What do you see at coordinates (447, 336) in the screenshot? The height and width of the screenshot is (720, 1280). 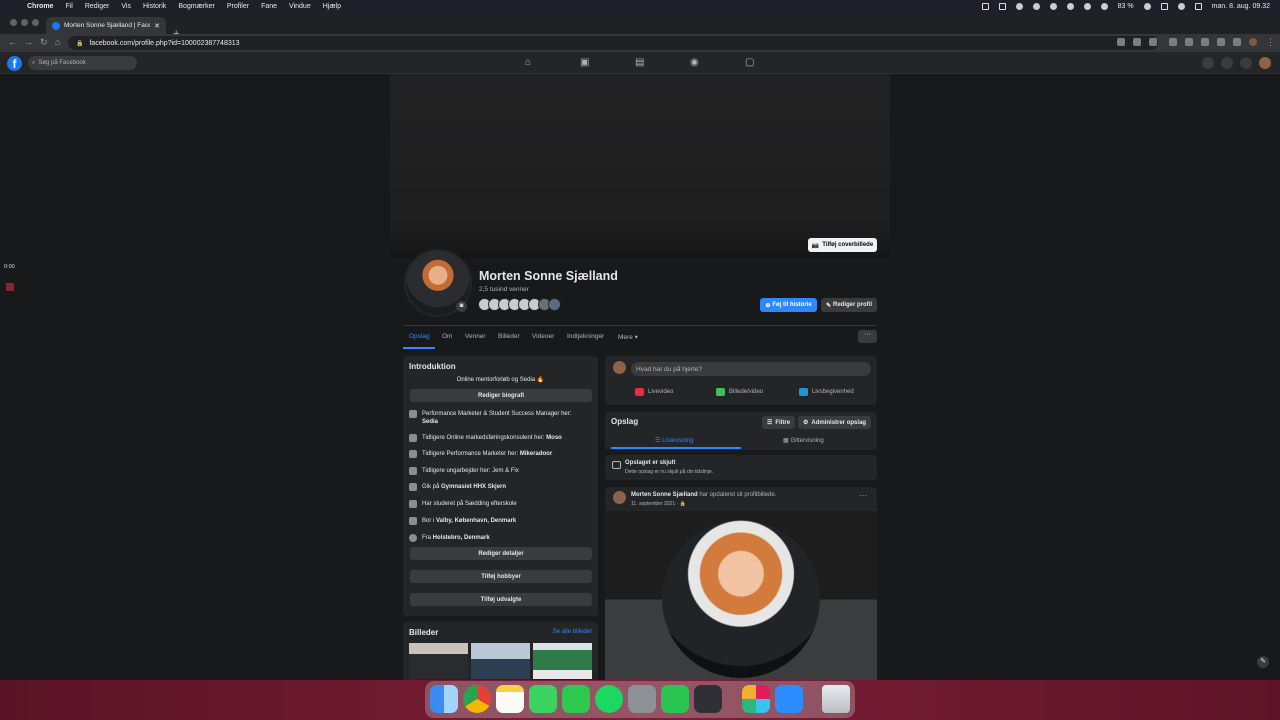 I see `tab-about: Om` at bounding box center [447, 336].